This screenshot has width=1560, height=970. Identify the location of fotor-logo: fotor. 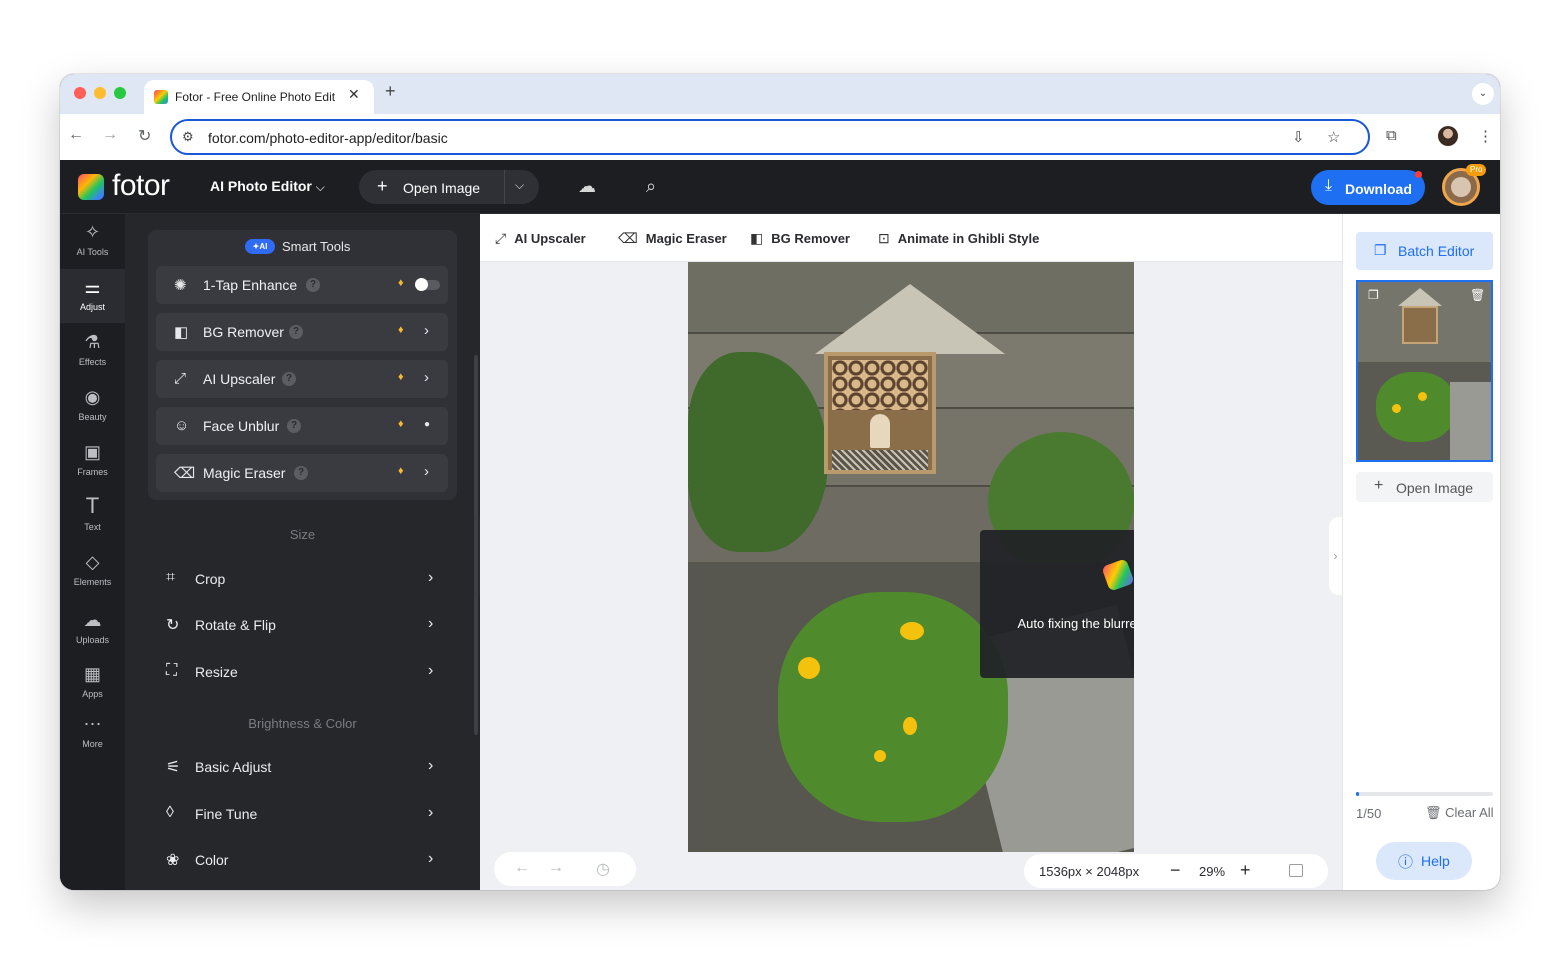
(141, 186).